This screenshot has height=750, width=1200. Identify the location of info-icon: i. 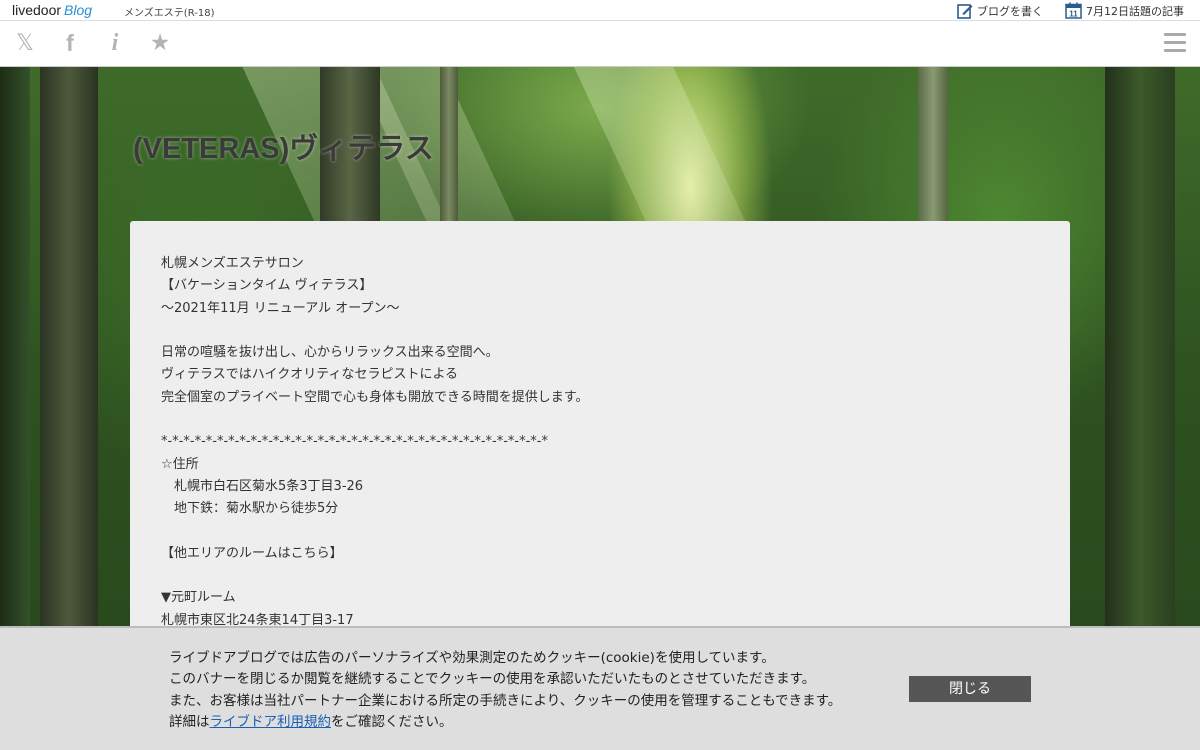
(115, 42).